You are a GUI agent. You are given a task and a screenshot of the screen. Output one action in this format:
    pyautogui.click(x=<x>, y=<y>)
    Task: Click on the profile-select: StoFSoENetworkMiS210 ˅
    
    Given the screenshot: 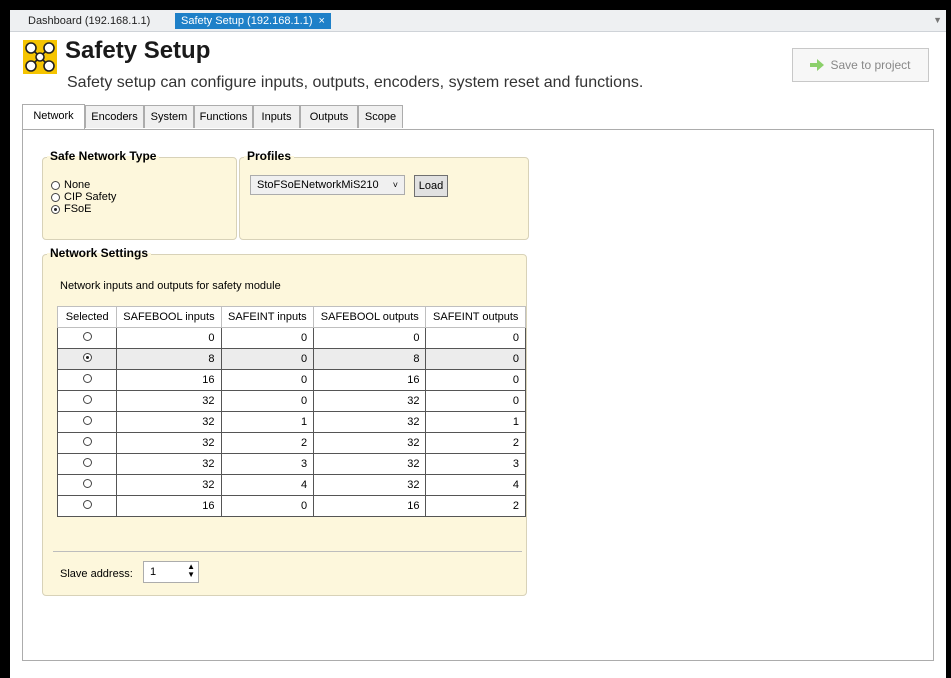 What is the action you would take?
    pyautogui.click(x=327, y=185)
    